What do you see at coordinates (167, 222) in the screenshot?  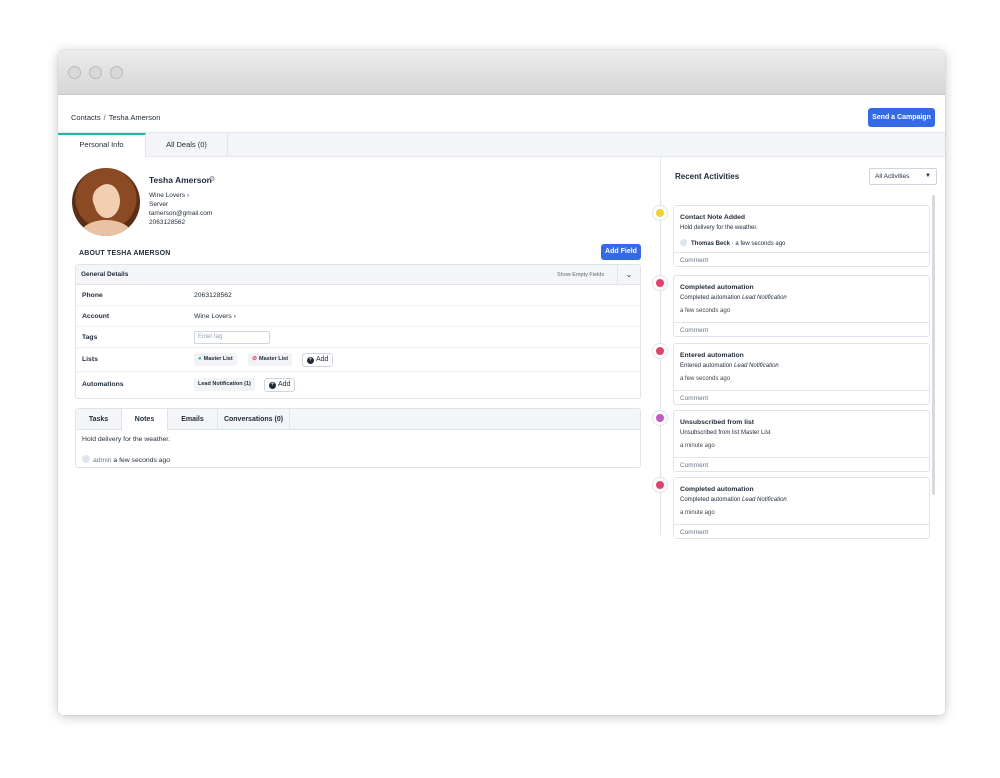 I see `contact-phone: 2063128562` at bounding box center [167, 222].